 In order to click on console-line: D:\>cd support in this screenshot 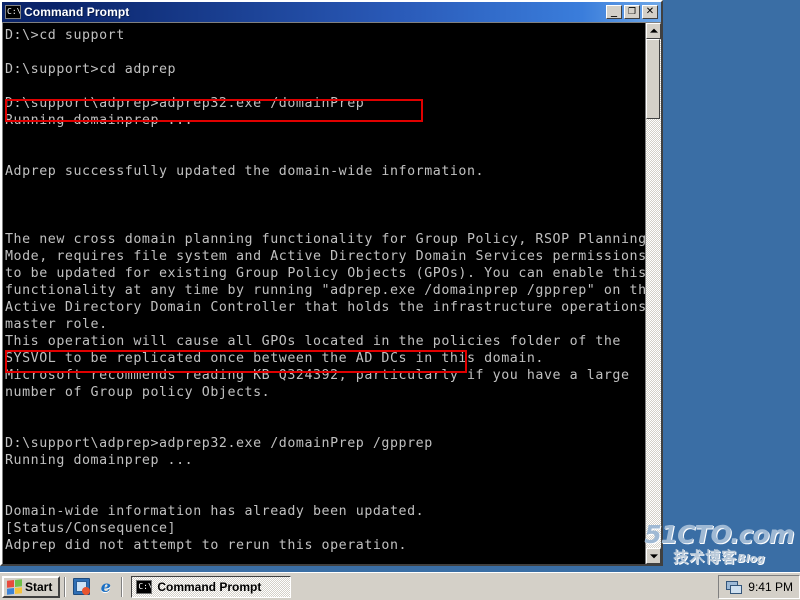, I will do `click(65, 35)`.